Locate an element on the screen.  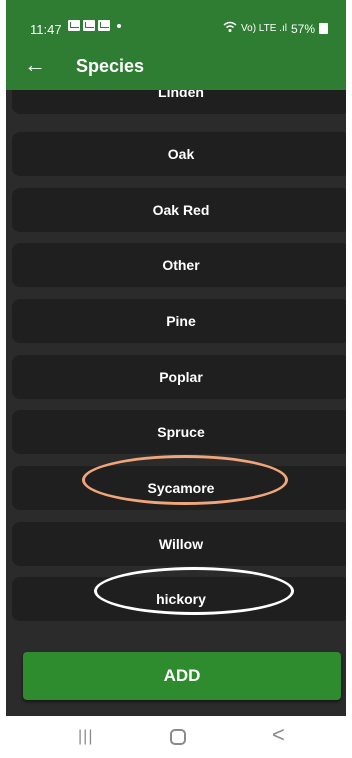
species-item-sycamore: Sycamore is located at coordinates (179, 488).